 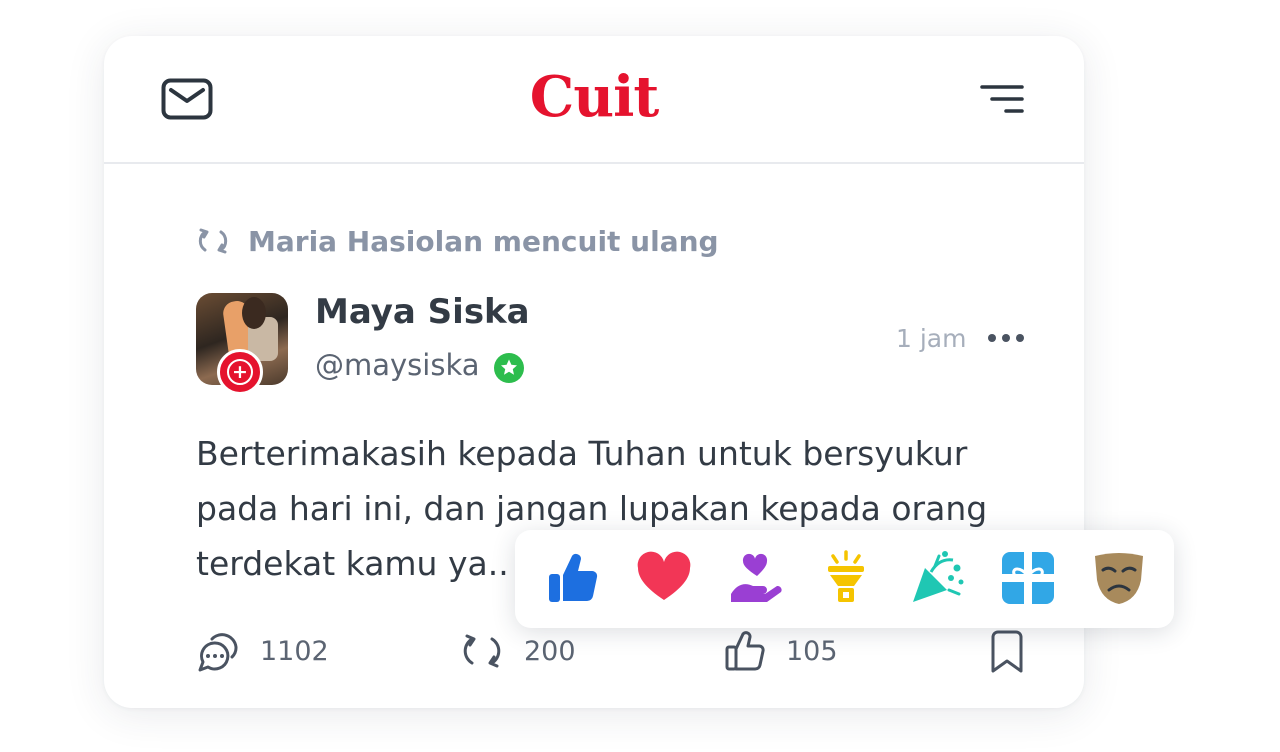 What do you see at coordinates (594, 97) in the screenshot?
I see `app-logo: Cuit` at bounding box center [594, 97].